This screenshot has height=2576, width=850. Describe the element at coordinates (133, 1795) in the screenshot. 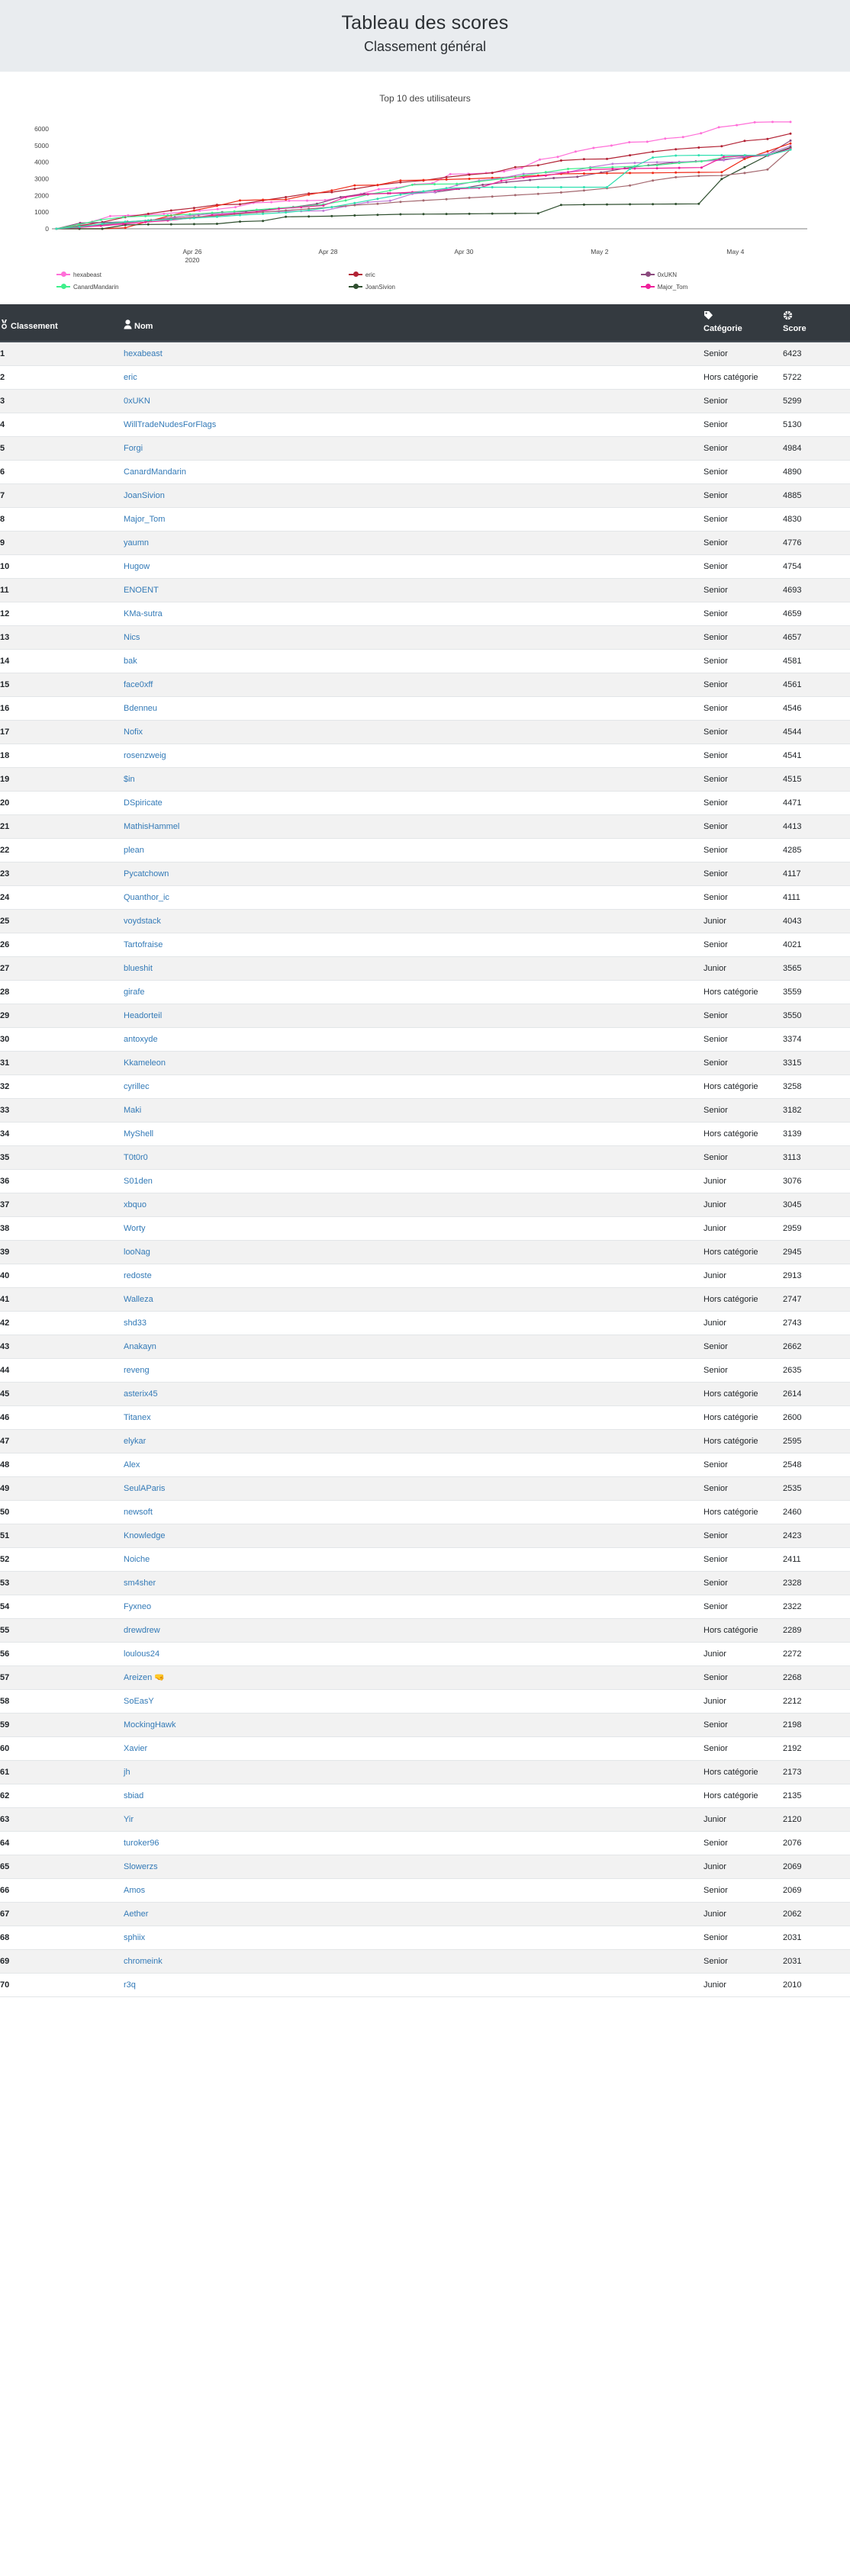

I see `user-link: sbiad` at that location.